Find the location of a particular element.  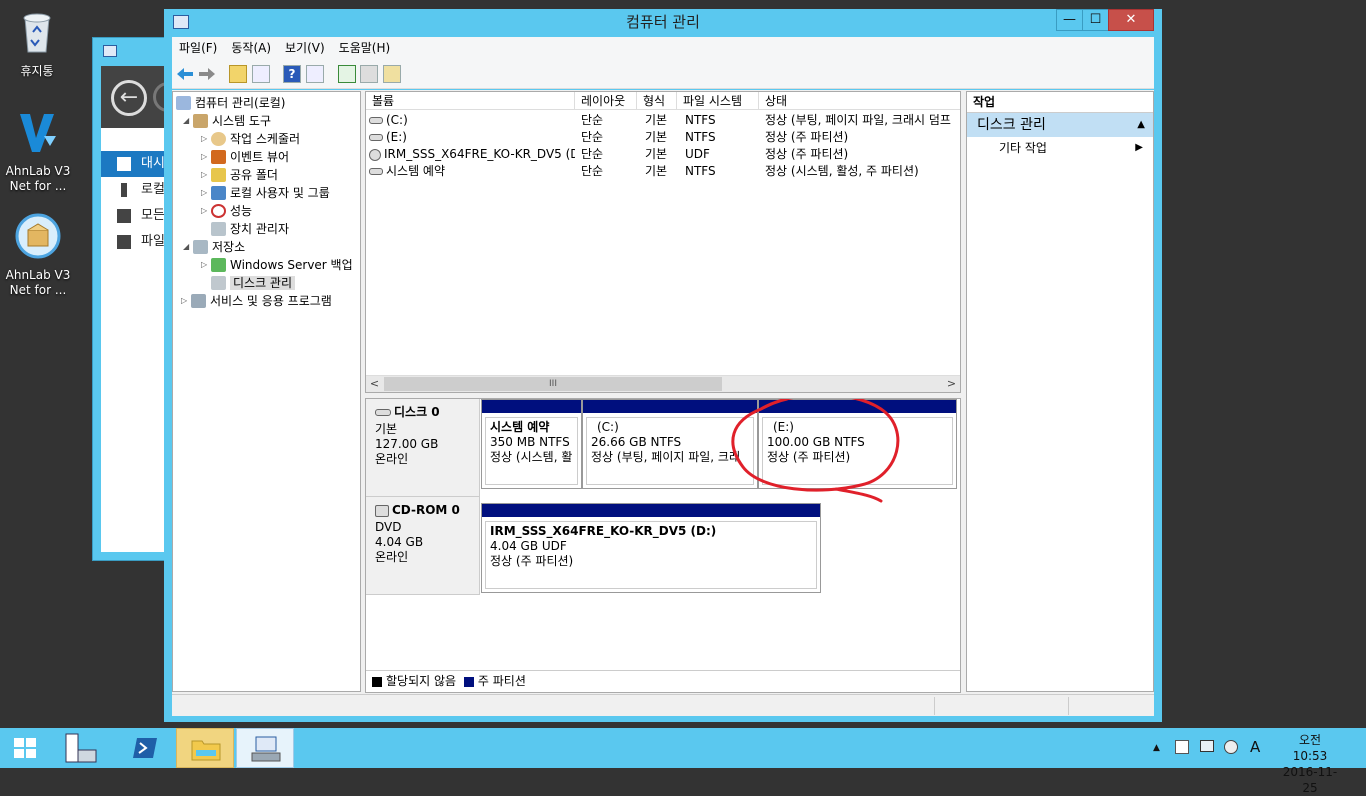

action-center-icon is located at coordinates (1182, 747).